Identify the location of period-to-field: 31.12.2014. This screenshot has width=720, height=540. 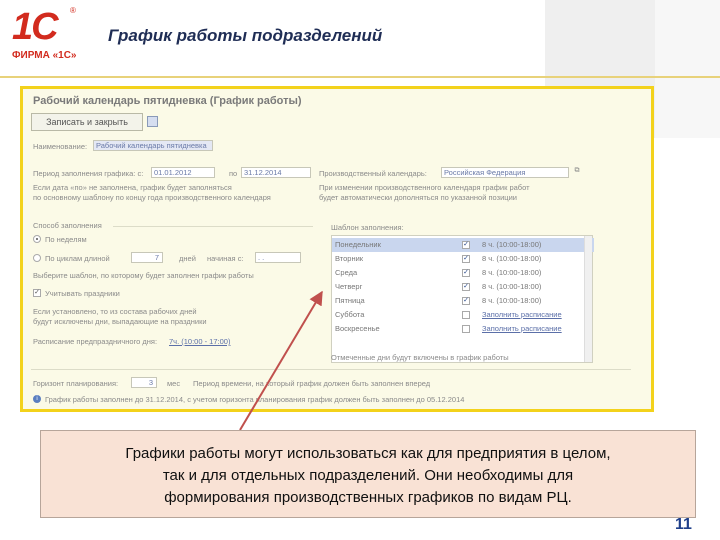
(276, 172).